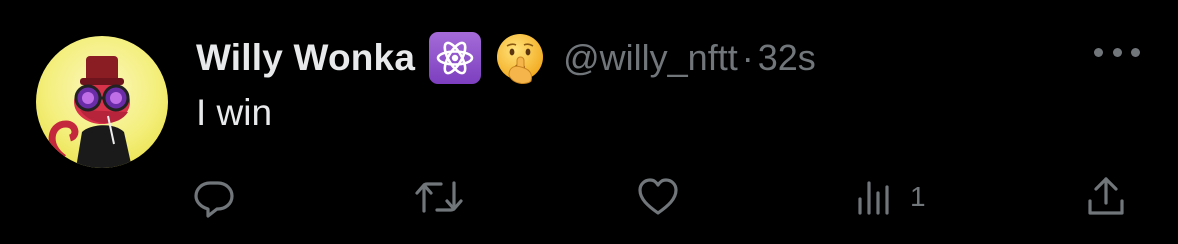  What do you see at coordinates (918, 196) in the screenshot?
I see `views-count: 1` at bounding box center [918, 196].